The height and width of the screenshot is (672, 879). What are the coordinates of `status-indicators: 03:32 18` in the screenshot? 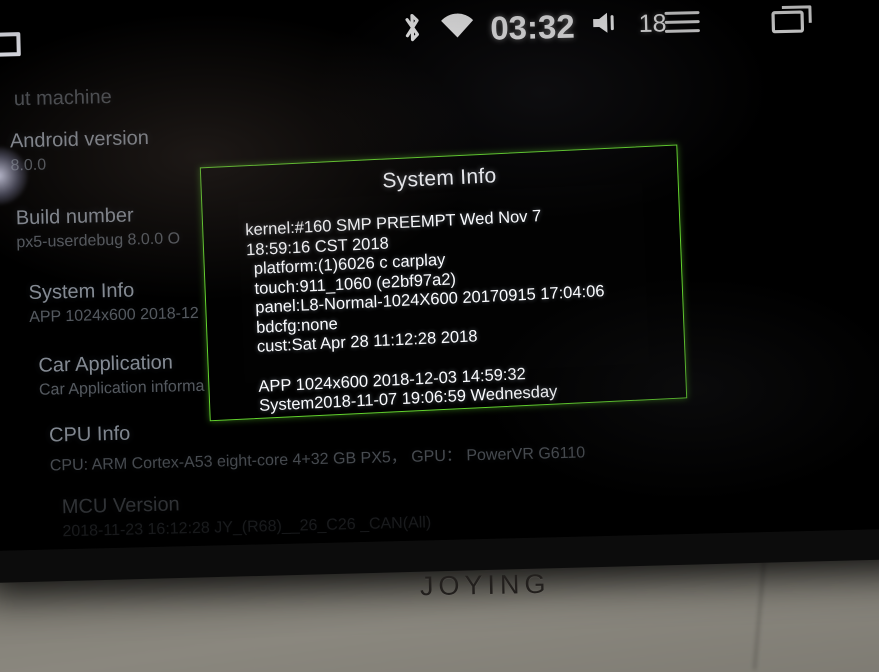 It's located at (533, 26).